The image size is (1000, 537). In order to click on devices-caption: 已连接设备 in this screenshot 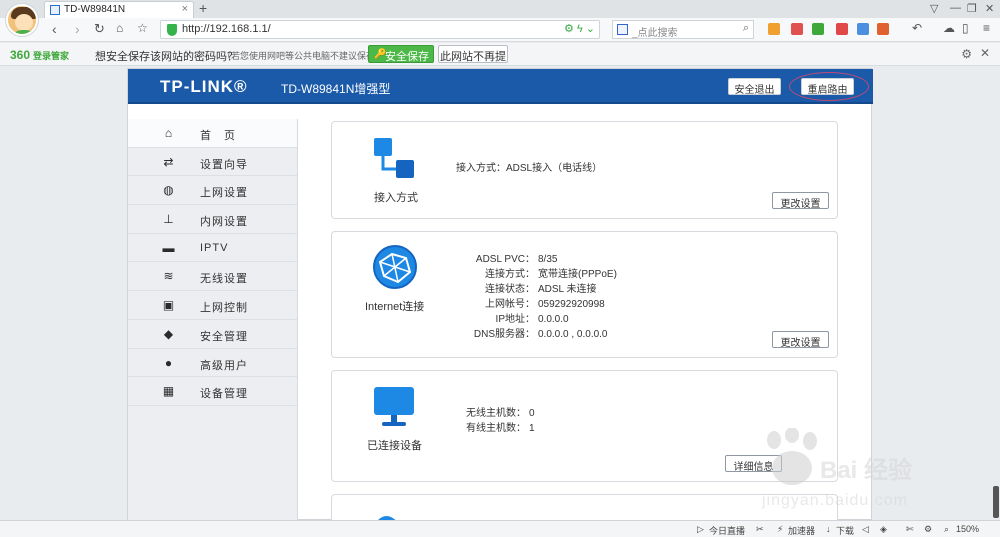, I will do `click(394, 446)`.